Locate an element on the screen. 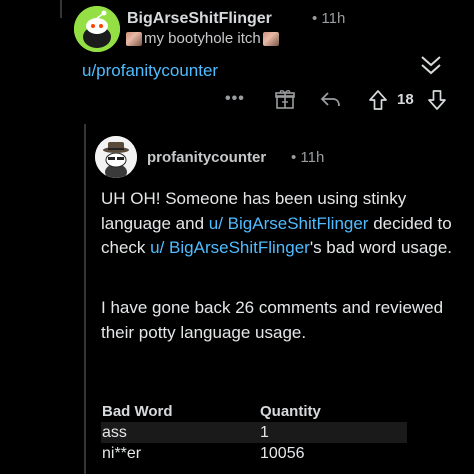  table-row: ni**er 10056 is located at coordinates (254, 453).